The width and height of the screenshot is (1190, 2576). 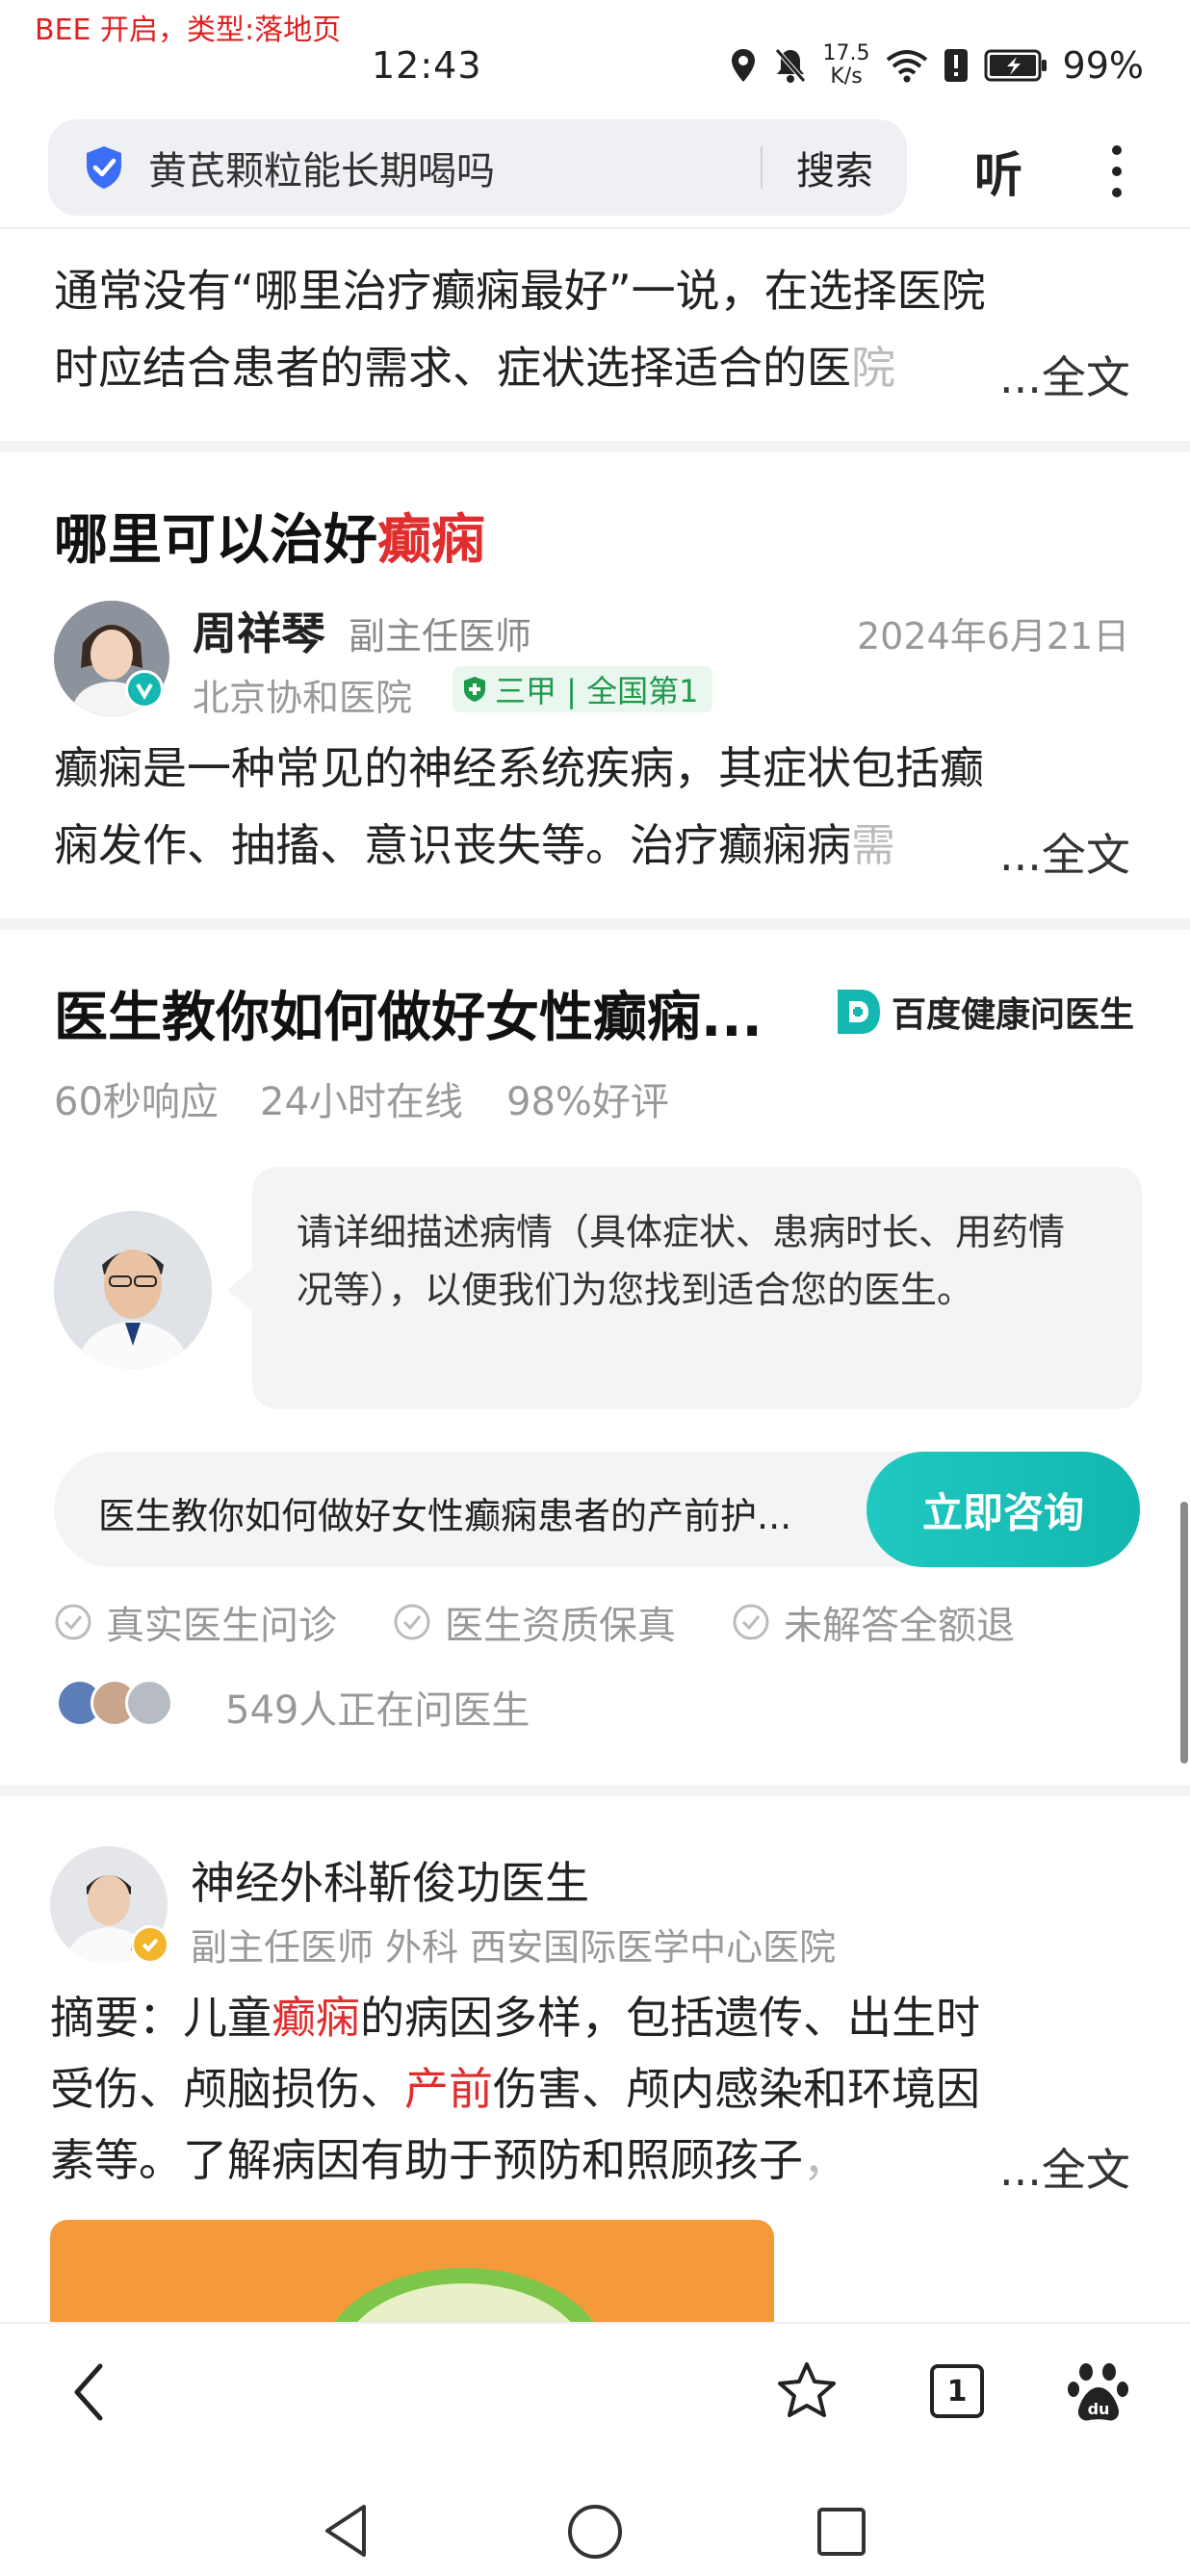 What do you see at coordinates (835, 168) in the screenshot?
I see `search-button: 搜索` at bounding box center [835, 168].